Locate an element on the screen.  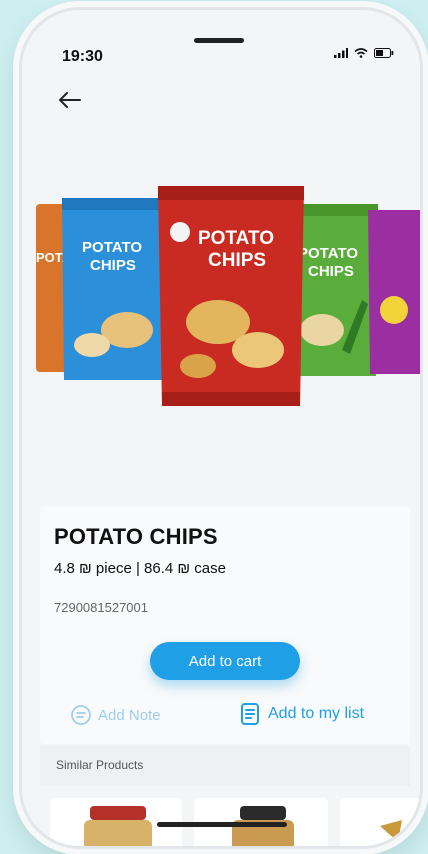
list-document-icon is located at coordinates (250, 714).